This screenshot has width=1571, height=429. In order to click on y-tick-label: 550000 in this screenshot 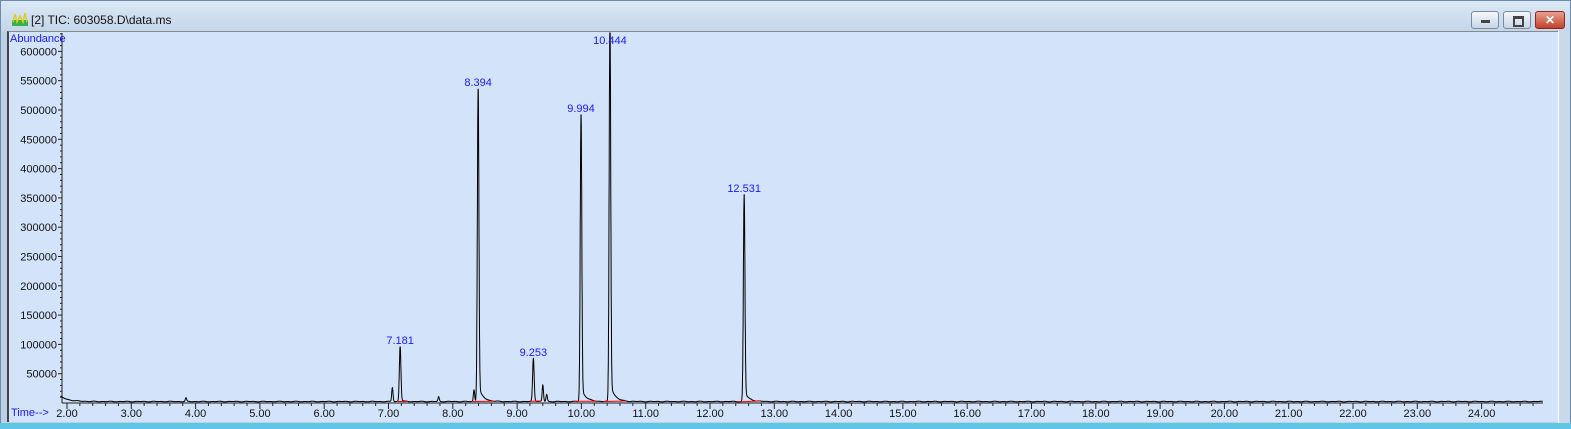, I will do `click(38, 82)`.